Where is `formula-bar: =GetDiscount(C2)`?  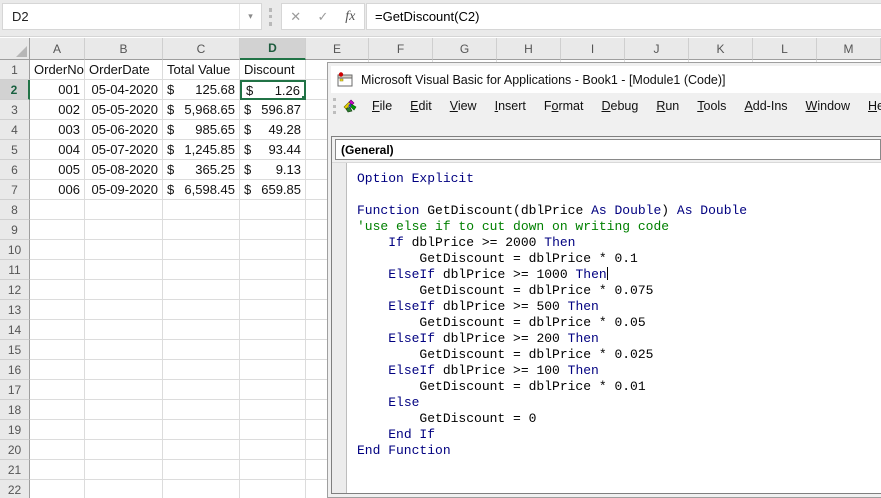 formula-bar: =GetDiscount(C2) is located at coordinates (623, 16).